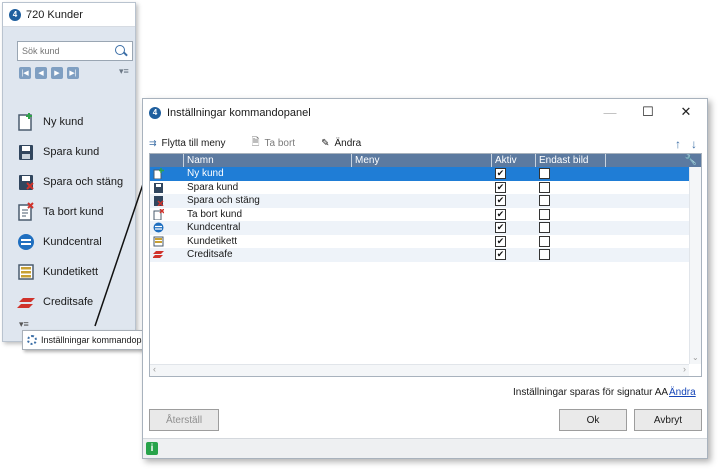  I want to click on scroll-down-icon: ⌄, so click(695, 357).